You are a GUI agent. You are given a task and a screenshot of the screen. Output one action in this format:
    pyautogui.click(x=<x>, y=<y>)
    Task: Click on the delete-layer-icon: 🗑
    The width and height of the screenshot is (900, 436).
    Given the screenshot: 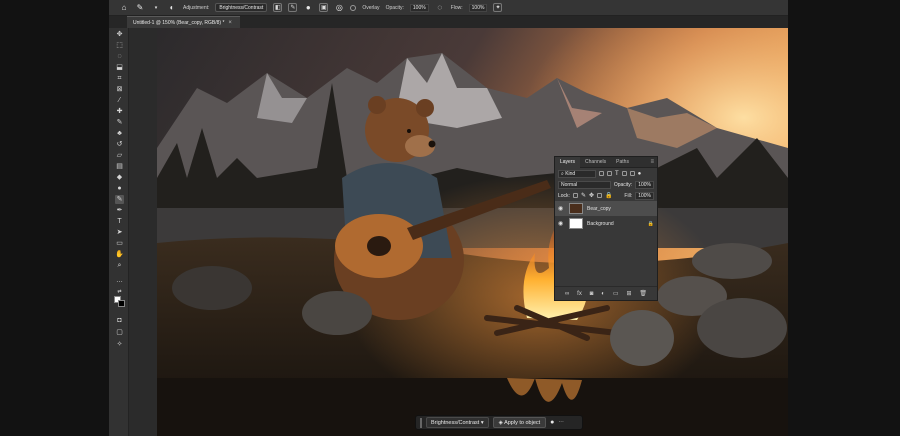 What is the action you would take?
    pyautogui.click(x=643, y=293)
    